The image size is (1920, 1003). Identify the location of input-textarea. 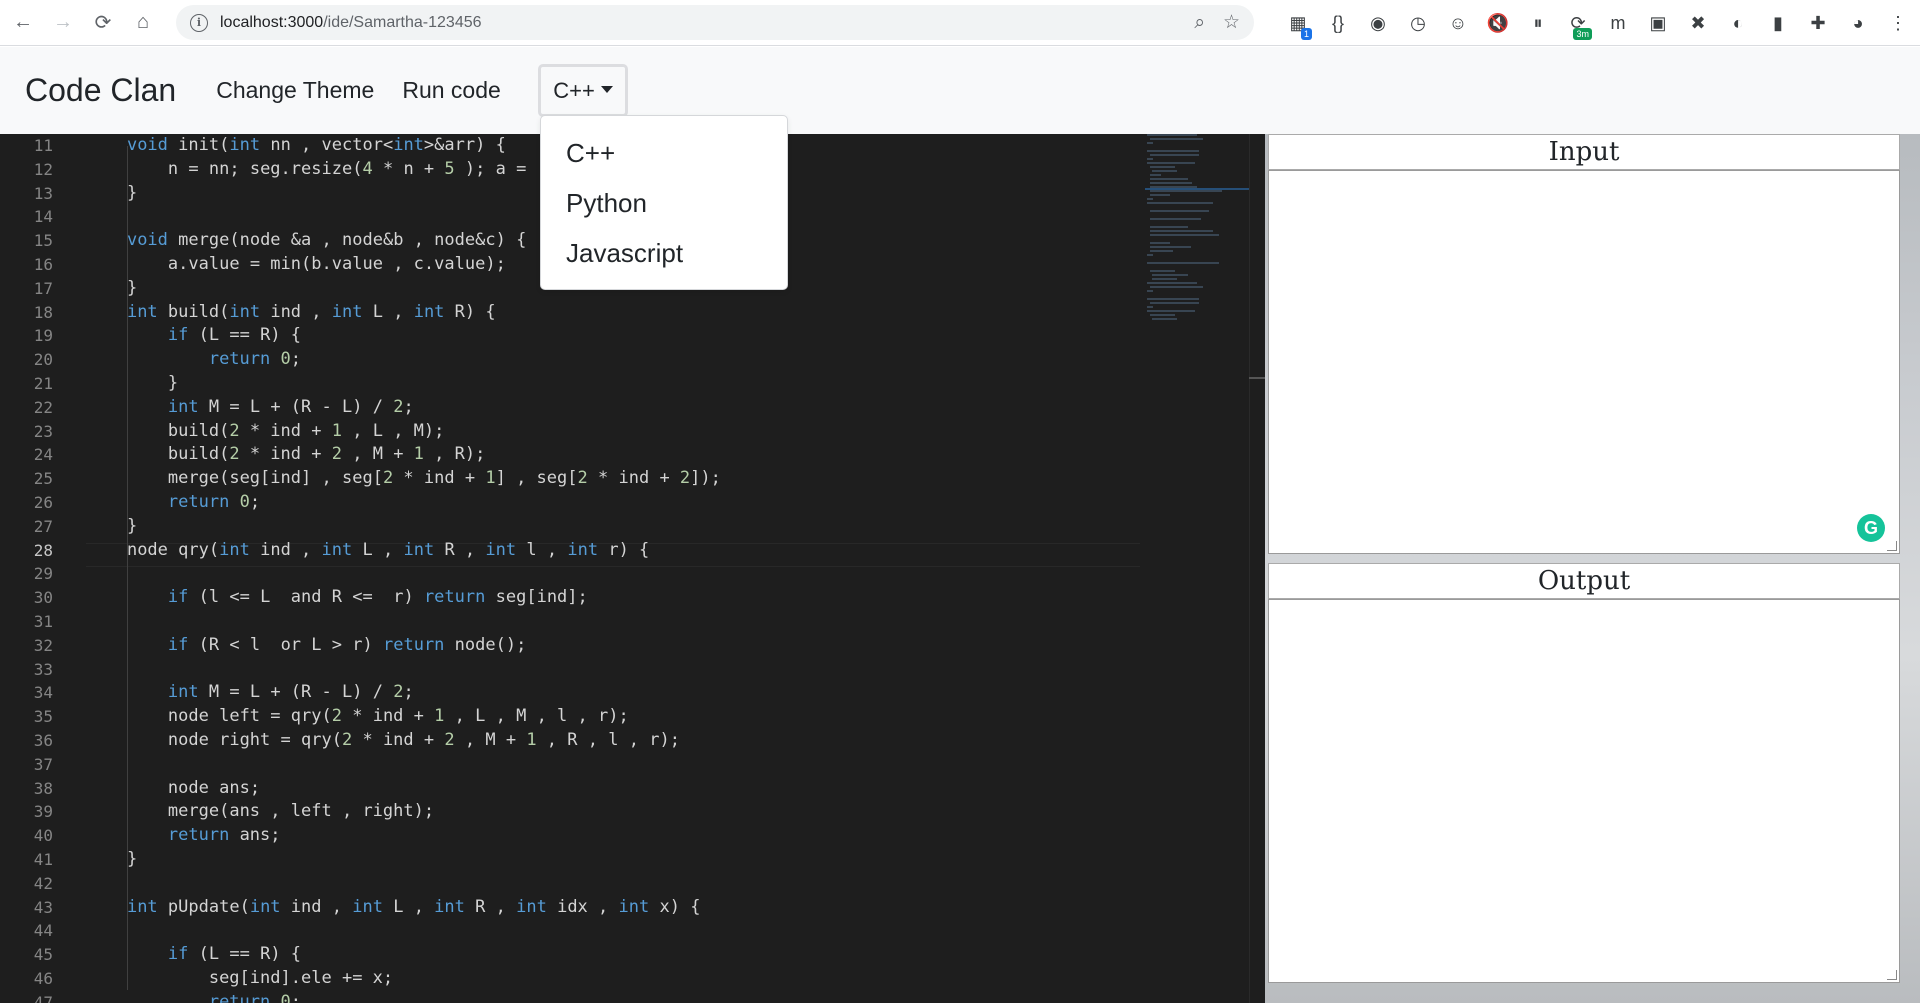
(1584, 362).